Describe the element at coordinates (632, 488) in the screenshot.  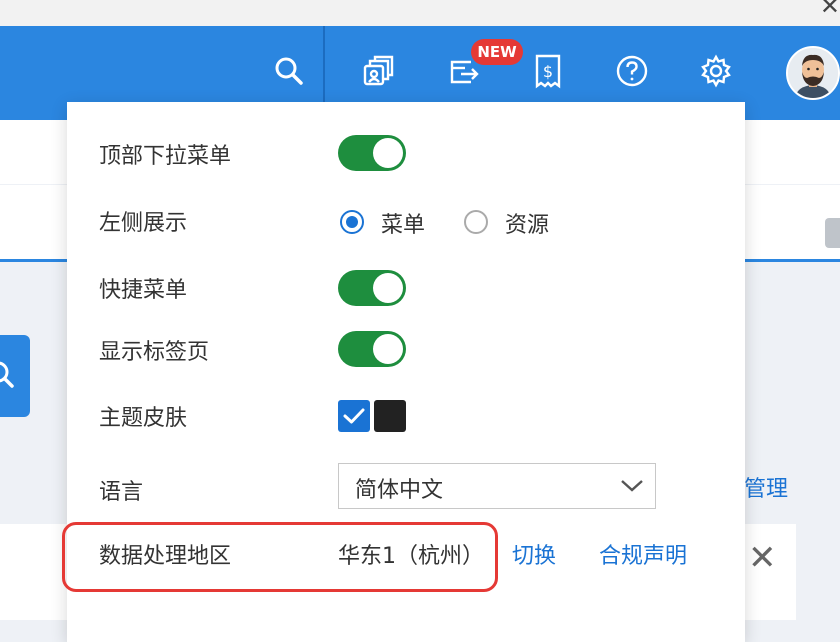
I see `chevron-down-icon` at that location.